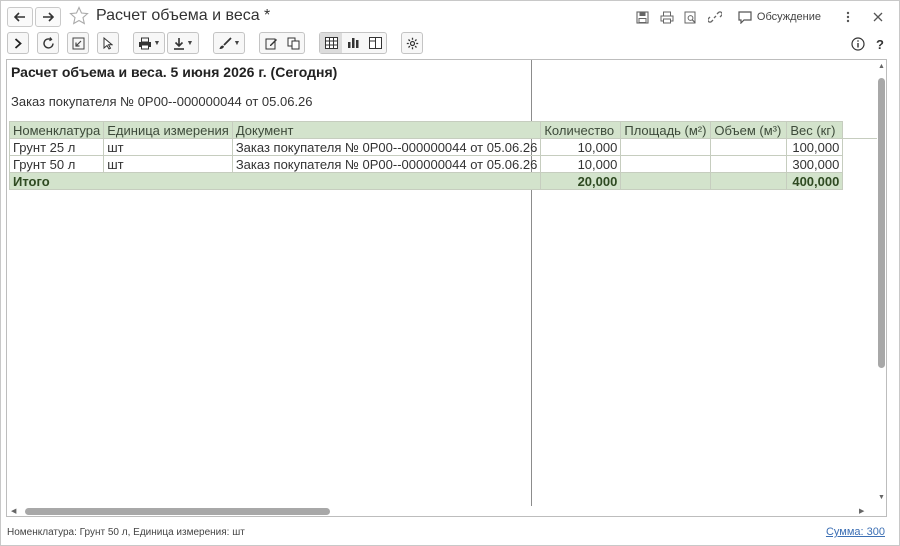 This screenshot has height=546, width=900. Describe the element at coordinates (666, 130) in the screenshot. I see `column-header: Площадь (м²)` at that location.